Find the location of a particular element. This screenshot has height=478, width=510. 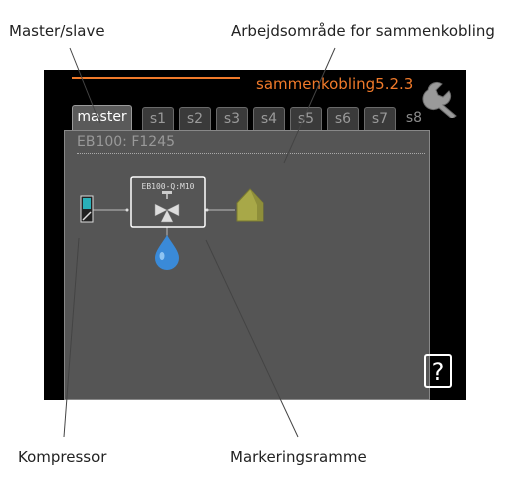

leader-master-slave is located at coordinates (85, 85).